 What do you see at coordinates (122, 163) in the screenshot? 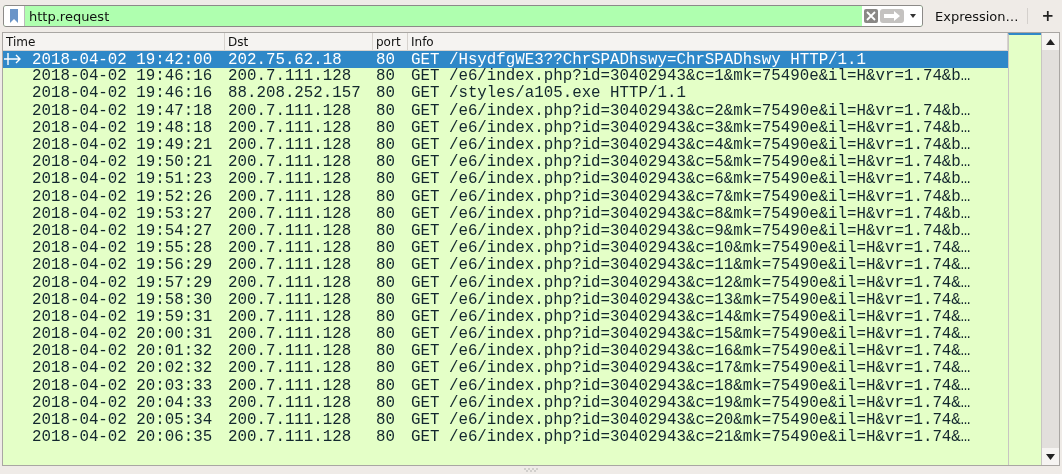
I see `table-cell-text: 2018-04-02 19:50:21` at bounding box center [122, 163].